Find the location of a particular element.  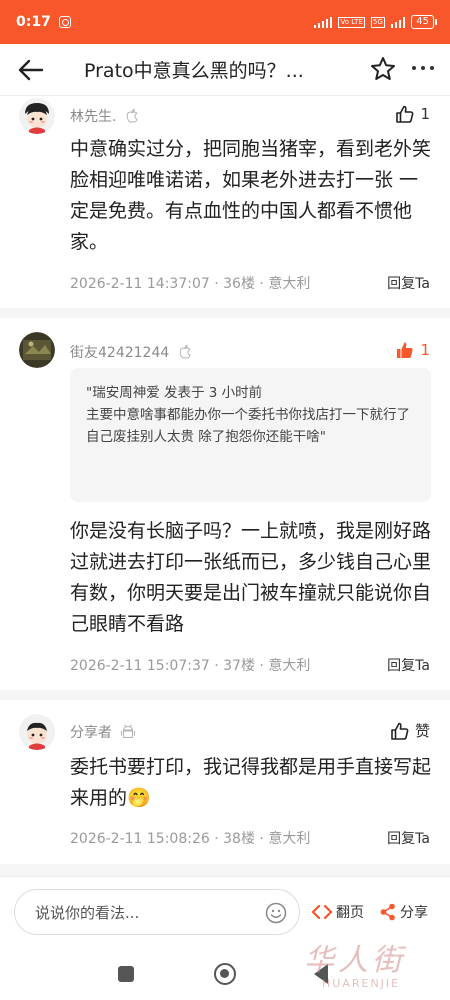

comment-floor: 38楼 is located at coordinates (239, 839).